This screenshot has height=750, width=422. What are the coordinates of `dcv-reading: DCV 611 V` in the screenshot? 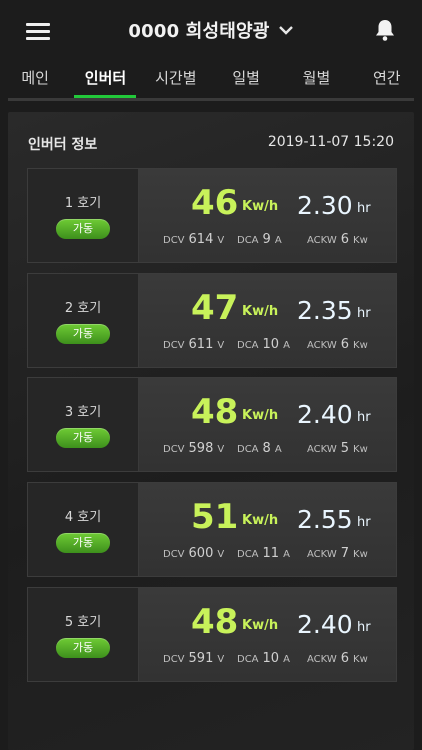 It's located at (193, 344).